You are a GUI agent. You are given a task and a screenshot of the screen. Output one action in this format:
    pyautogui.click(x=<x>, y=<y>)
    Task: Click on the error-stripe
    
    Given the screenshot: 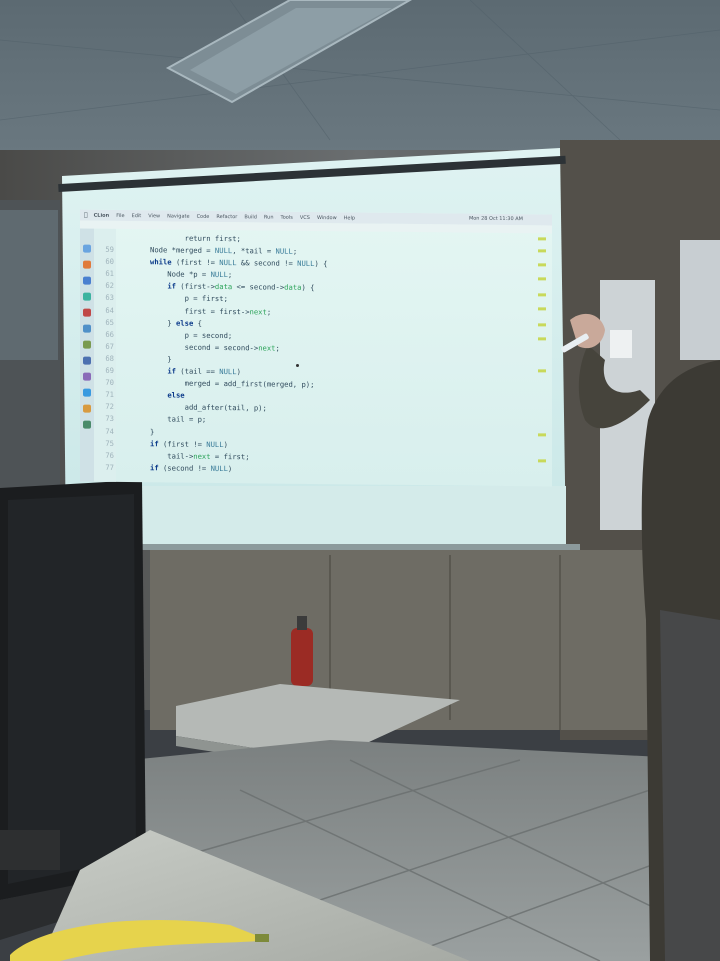 What is the action you would take?
    pyautogui.click(x=542, y=359)
    